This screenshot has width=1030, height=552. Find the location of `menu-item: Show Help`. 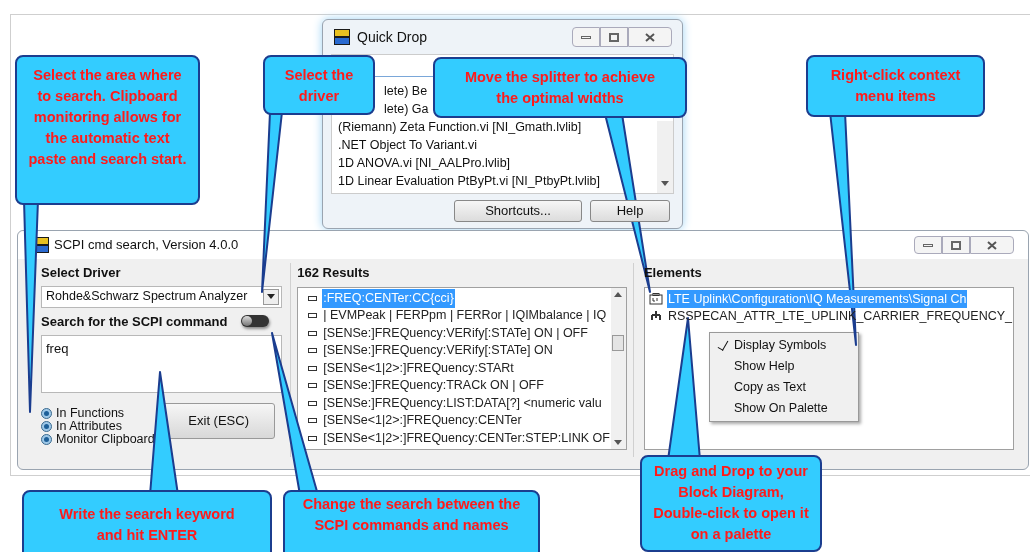

menu-item: Show Help is located at coordinates (783, 366).